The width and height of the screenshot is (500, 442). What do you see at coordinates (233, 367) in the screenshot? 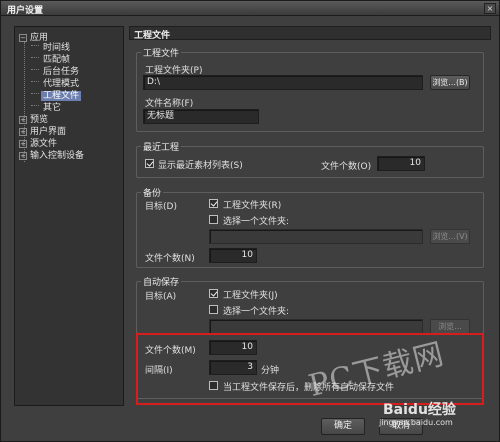
I see `autosave-interval-field: 3` at bounding box center [233, 367].